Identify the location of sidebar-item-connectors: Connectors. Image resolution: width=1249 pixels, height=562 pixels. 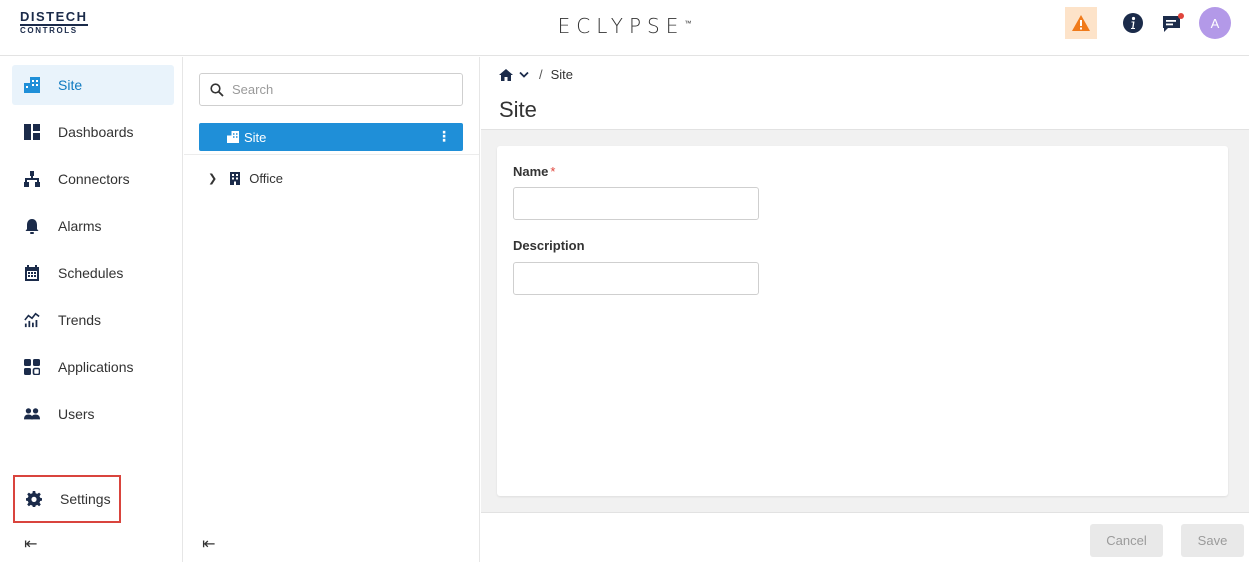
(93, 179).